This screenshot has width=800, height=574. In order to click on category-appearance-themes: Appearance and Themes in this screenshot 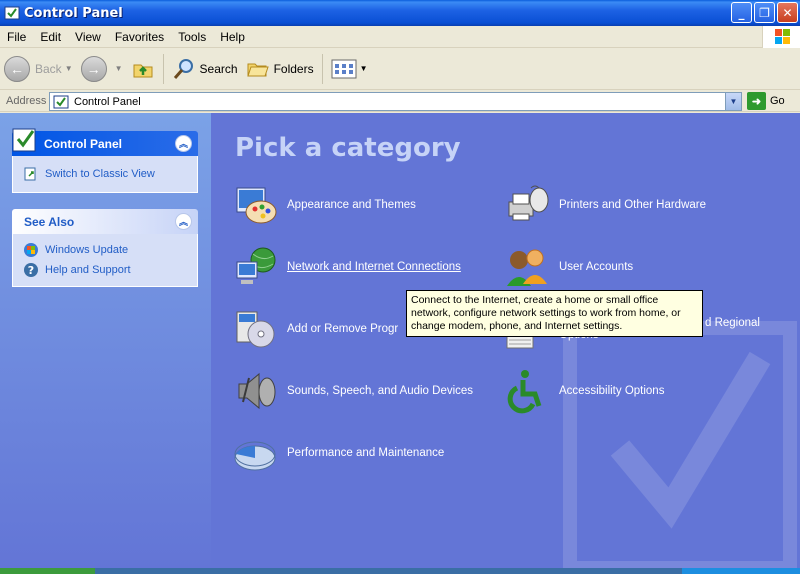, I will do `click(324, 205)`.